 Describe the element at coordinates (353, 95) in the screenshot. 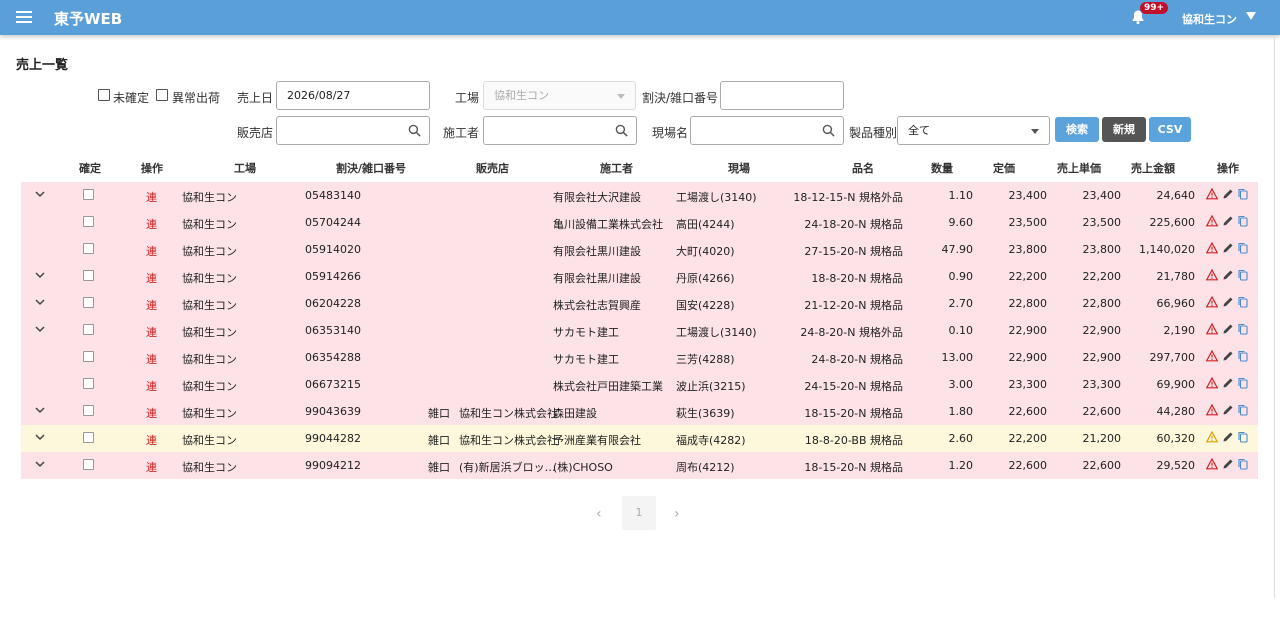

I see `sales-date-field: 2026/08/27` at that location.